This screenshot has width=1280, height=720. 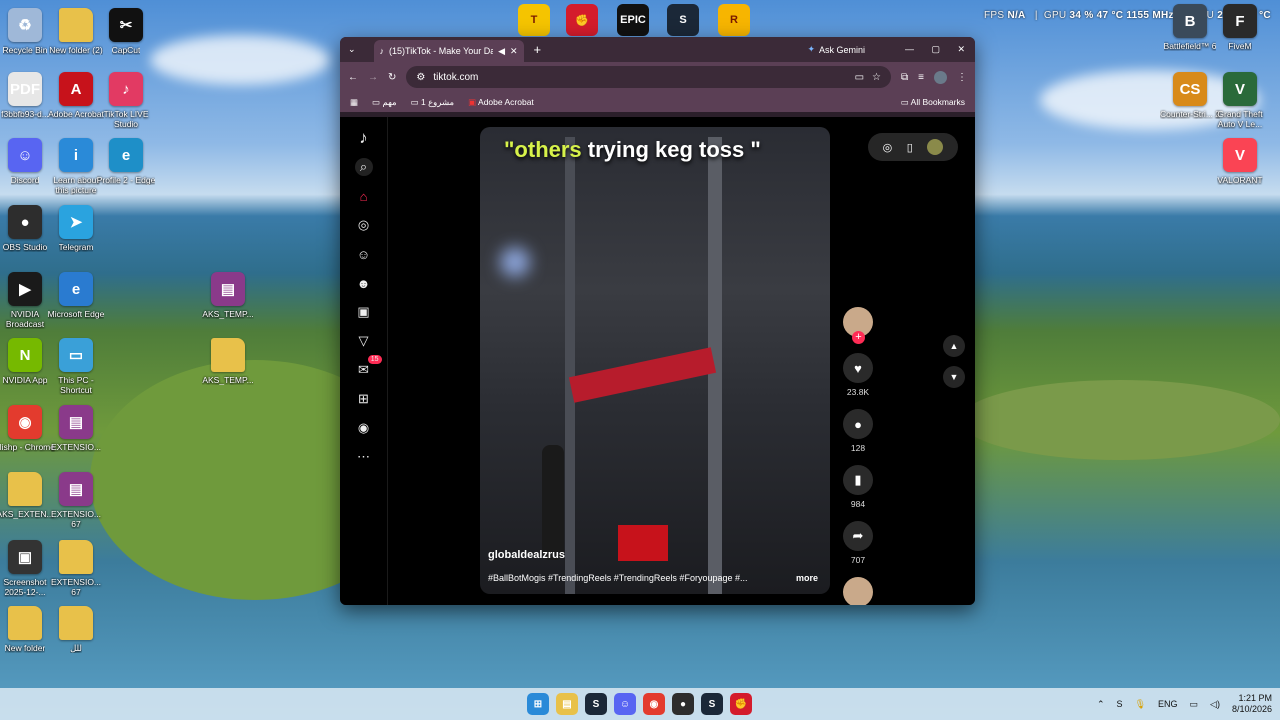 I want to click on menu-icon: ⋮, so click(x=962, y=77).